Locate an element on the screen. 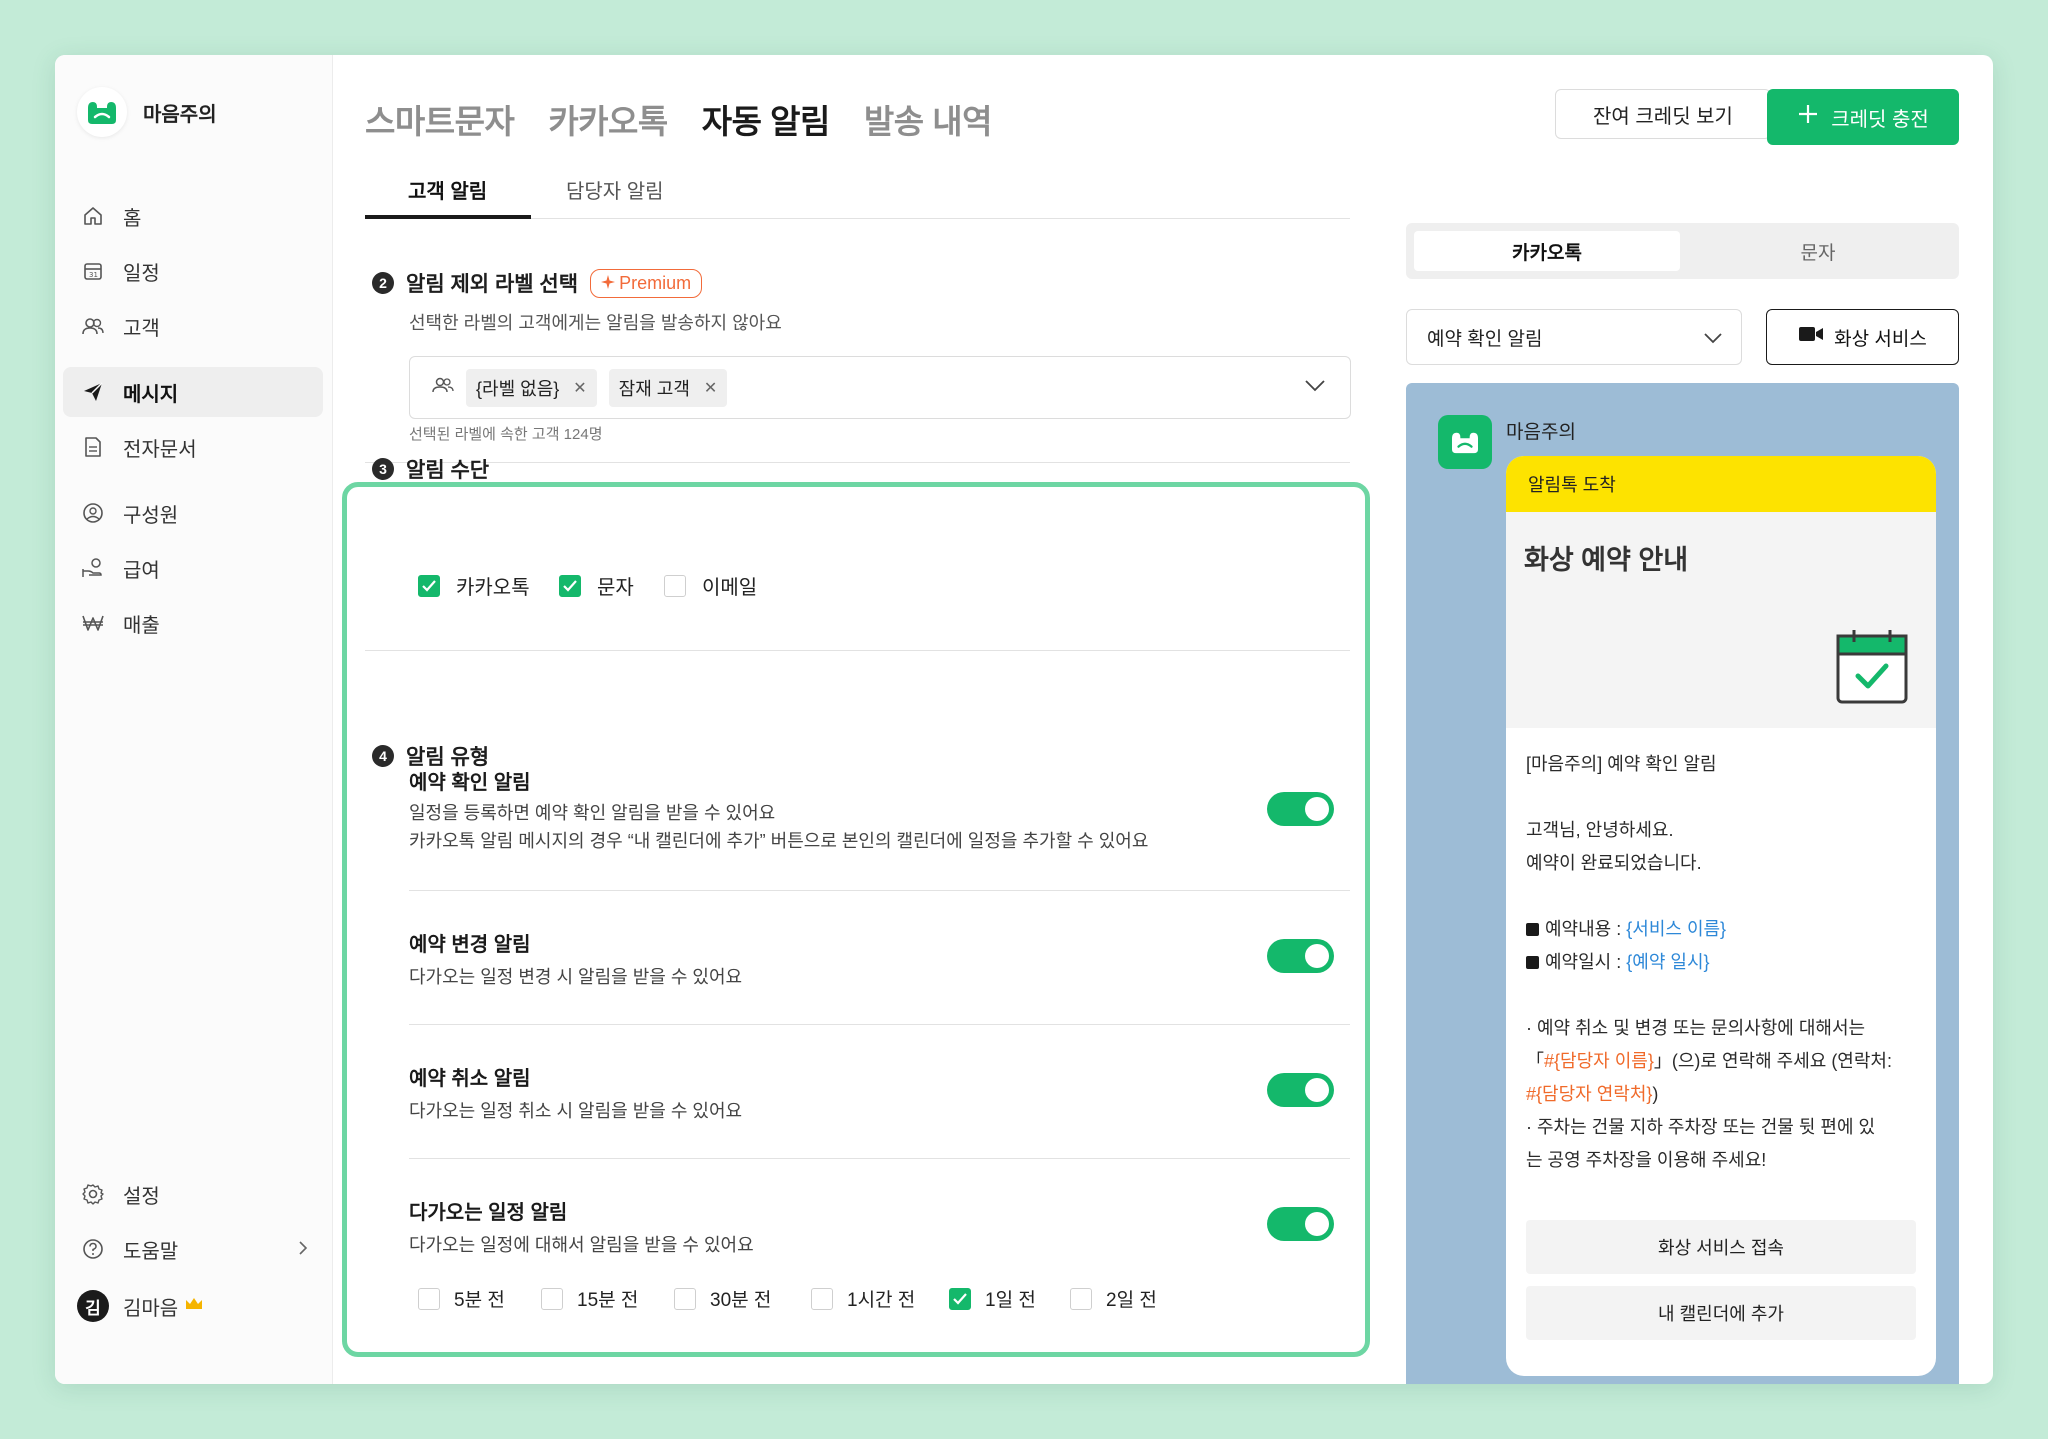 This screenshot has width=2048, height=1439. brand-name: 마음주의 is located at coordinates (180, 114).